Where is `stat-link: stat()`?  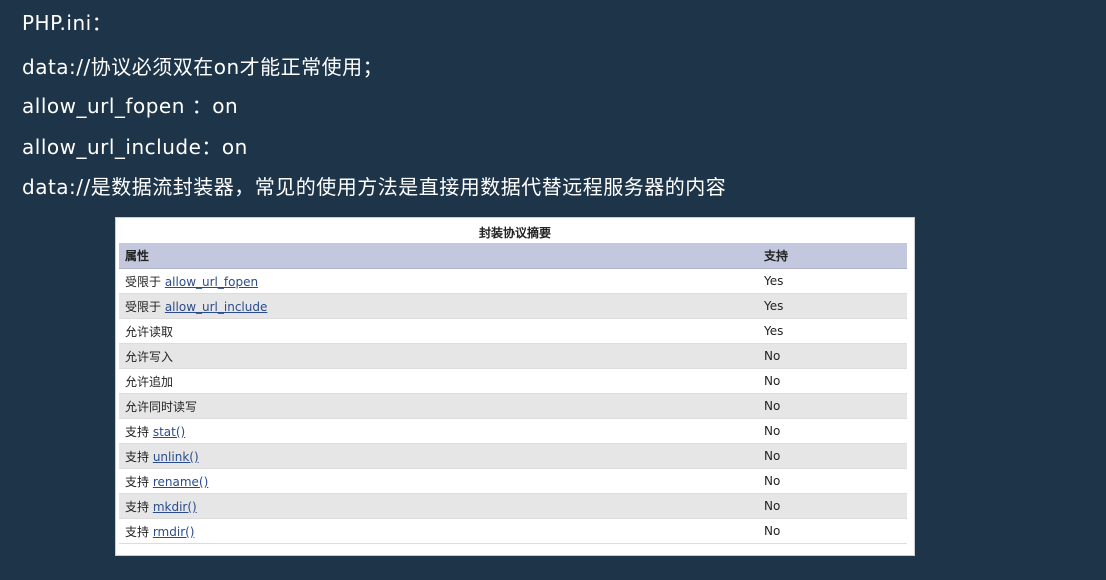 stat-link: stat() is located at coordinates (169, 432).